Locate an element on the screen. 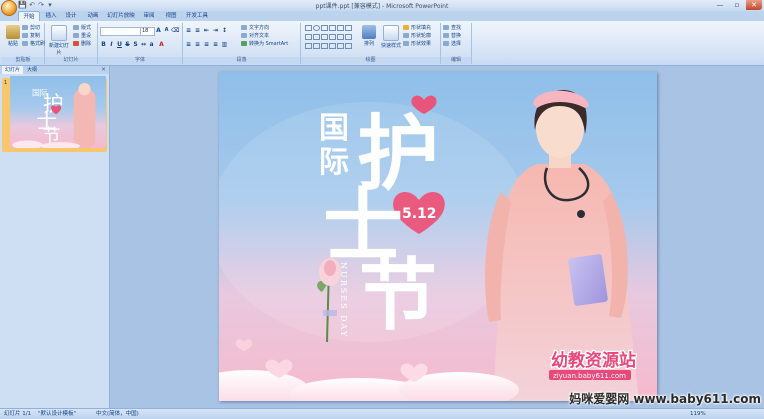 The height and width of the screenshot is (419, 764). decrease-indent-icon: ⇤ is located at coordinates (206, 30).